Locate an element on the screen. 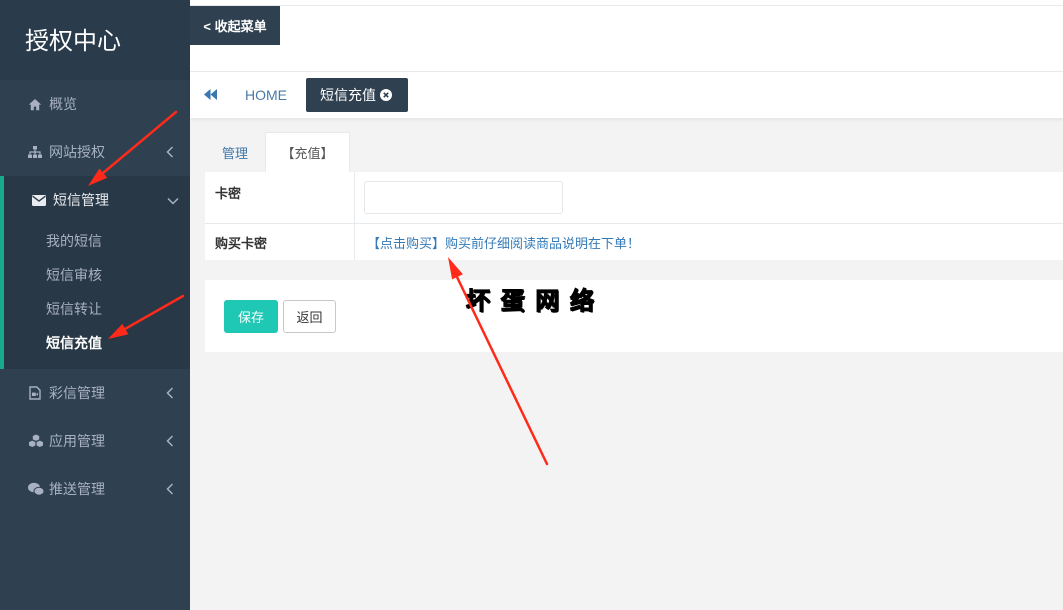 Image resolution: width=1063 pixels, height=610 pixels. sidebar-subitem-my-sms: 我的短信 is located at coordinates (97, 241).